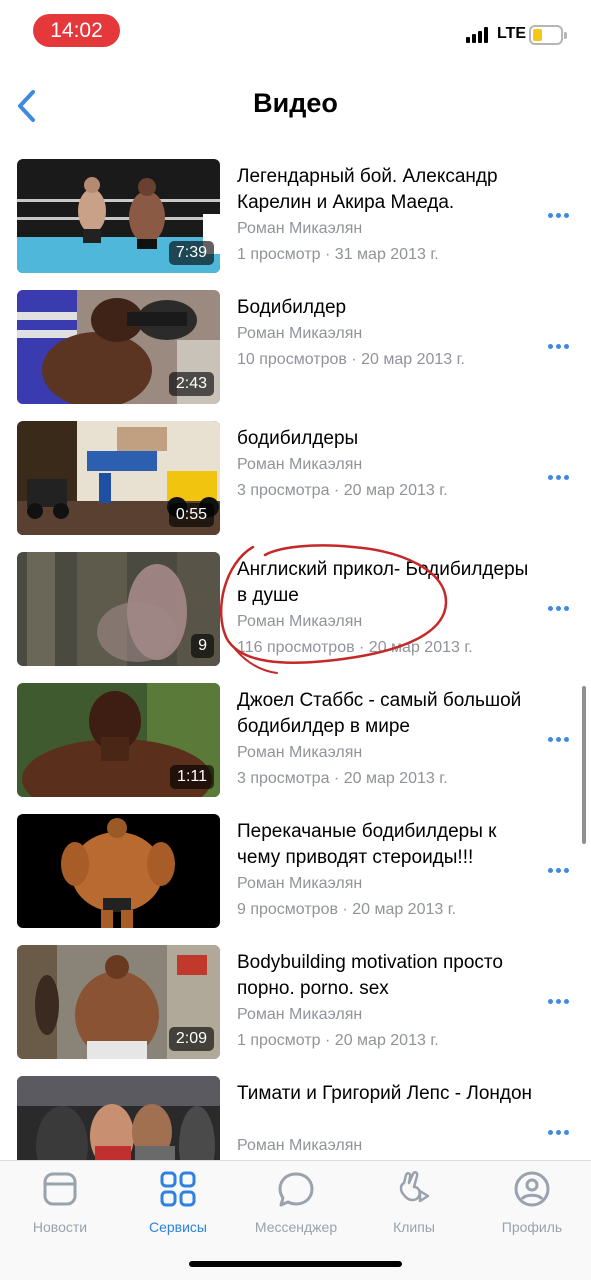 This screenshot has width=591, height=1280. Describe the element at coordinates (191, 384) in the screenshot. I see `video-duration: 2:43` at that location.